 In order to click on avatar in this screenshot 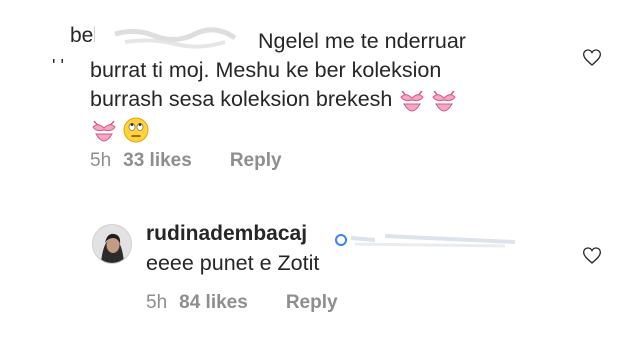, I will do `click(112, 244)`.